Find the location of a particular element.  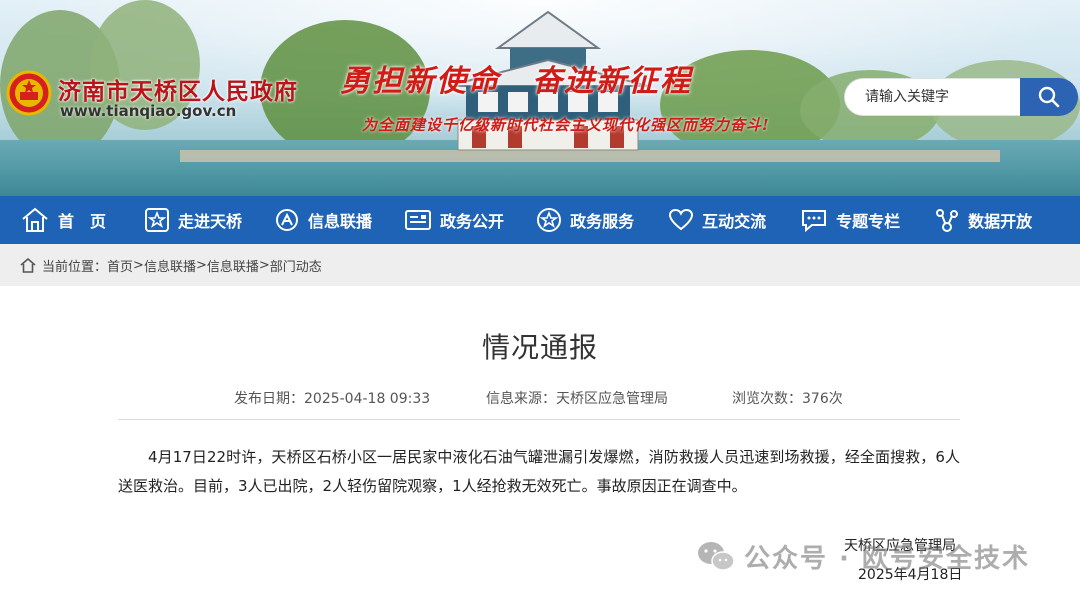

nav-item-open-data: 数据开放 is located at coordinates (983, 220).